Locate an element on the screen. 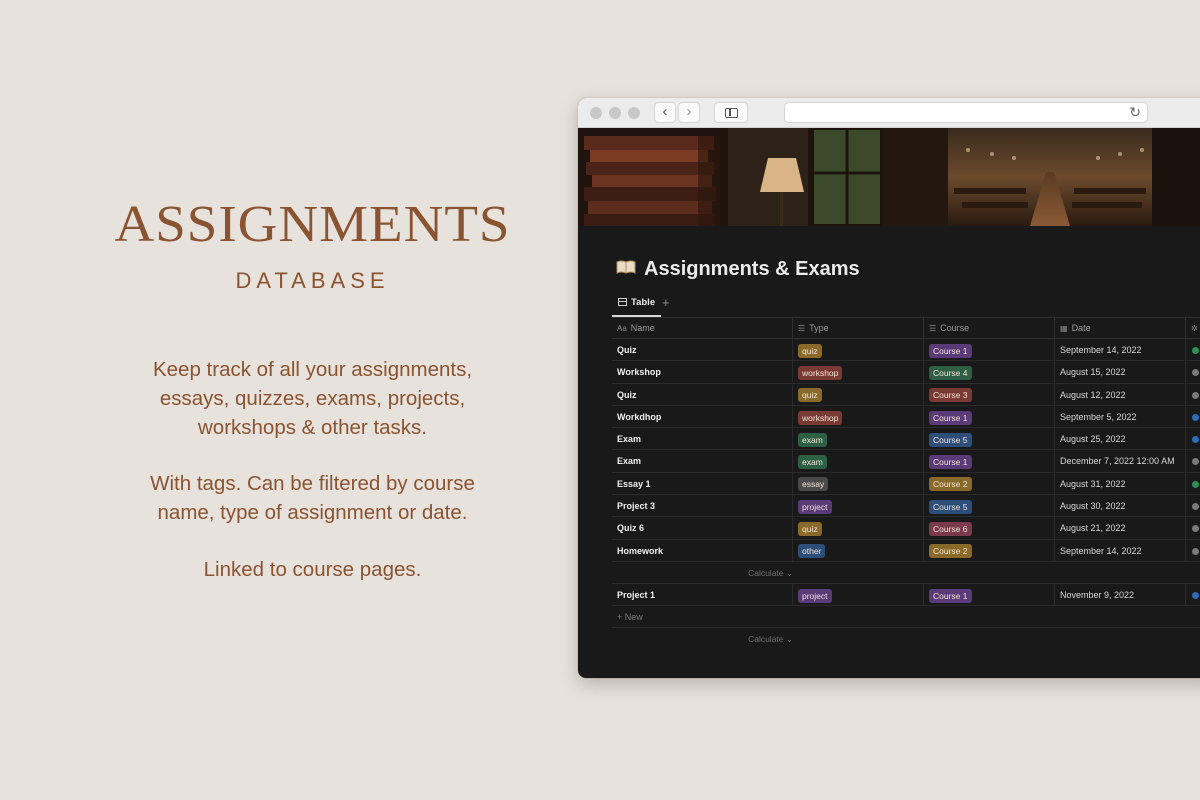 The height and width of the screenshot is (800, 1200). cell-course: Course 3 is located at coordinates (989, 394).